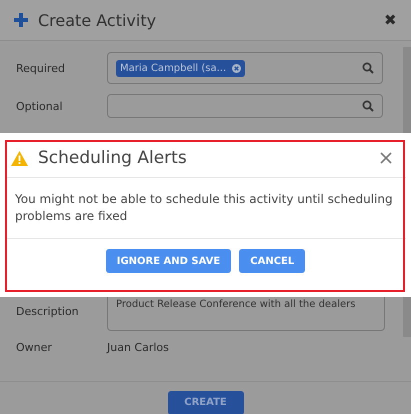 The height and width of the screenshot is (414, 411). What do you see at coordinates (41, 68) in the screenshot?
I see `field-label: Required` at bounding box center [41, 68].